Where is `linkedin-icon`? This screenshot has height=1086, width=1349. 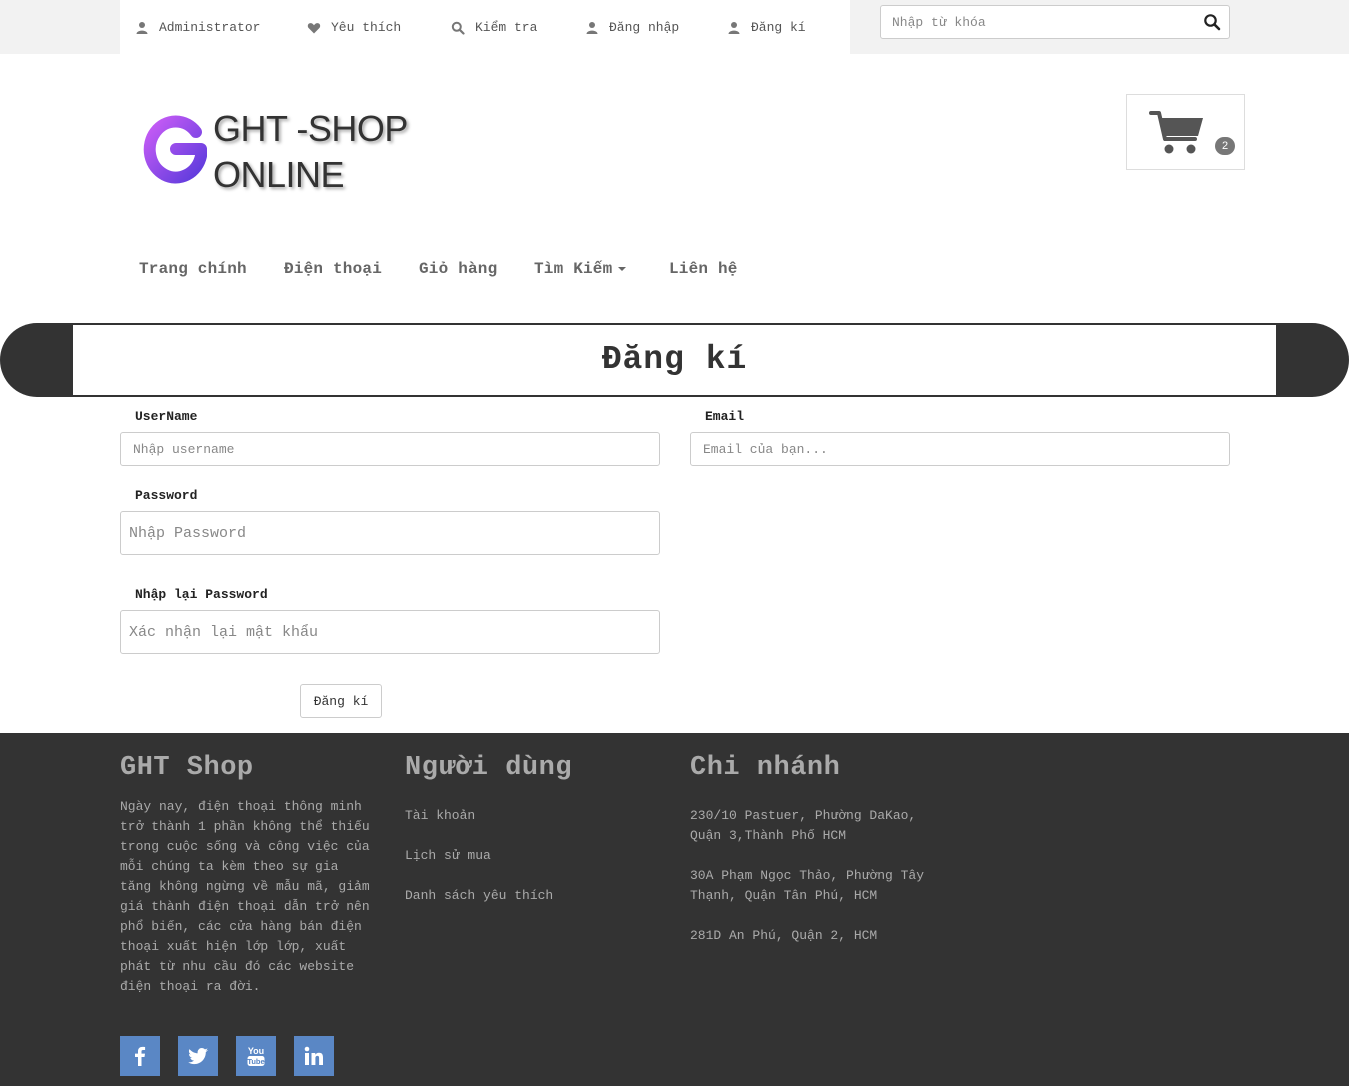
linkedin-icon is located at coordinates (314, 1056).